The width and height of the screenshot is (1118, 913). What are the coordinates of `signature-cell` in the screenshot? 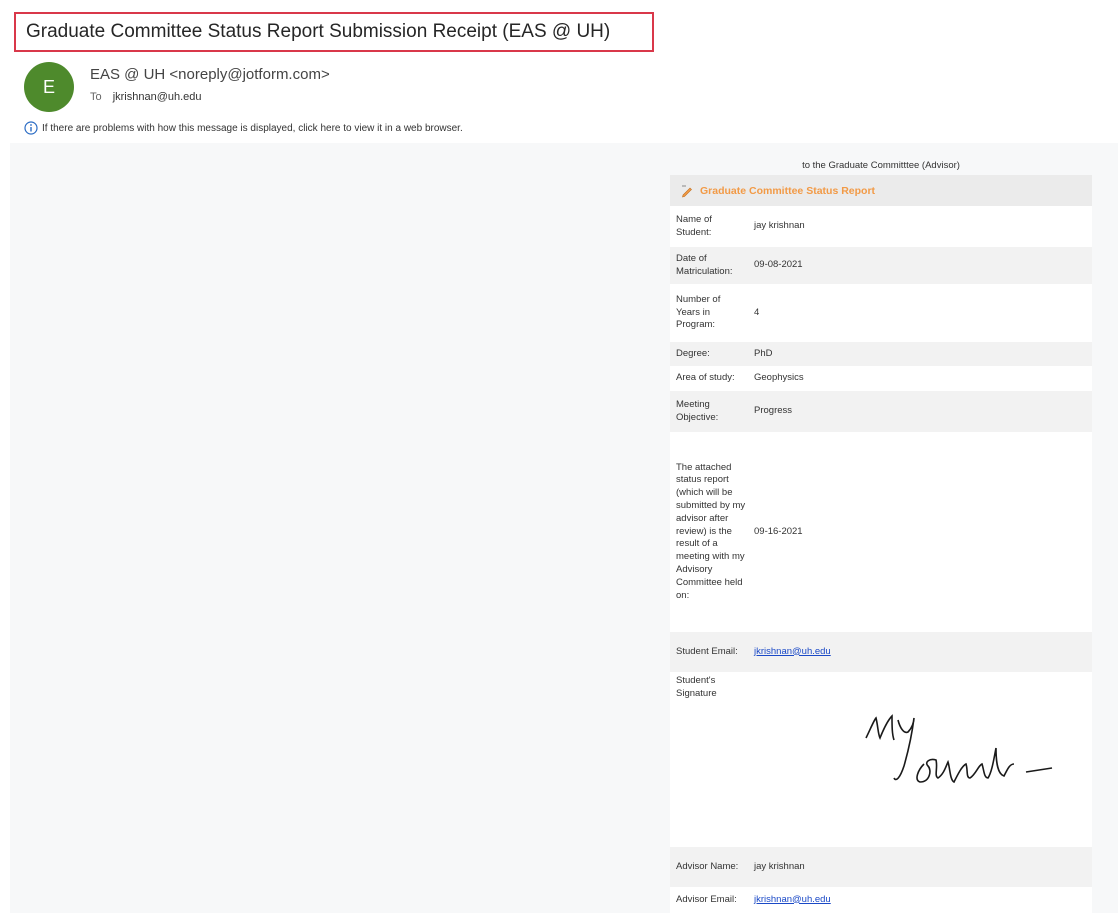 It's located at (920, 759).